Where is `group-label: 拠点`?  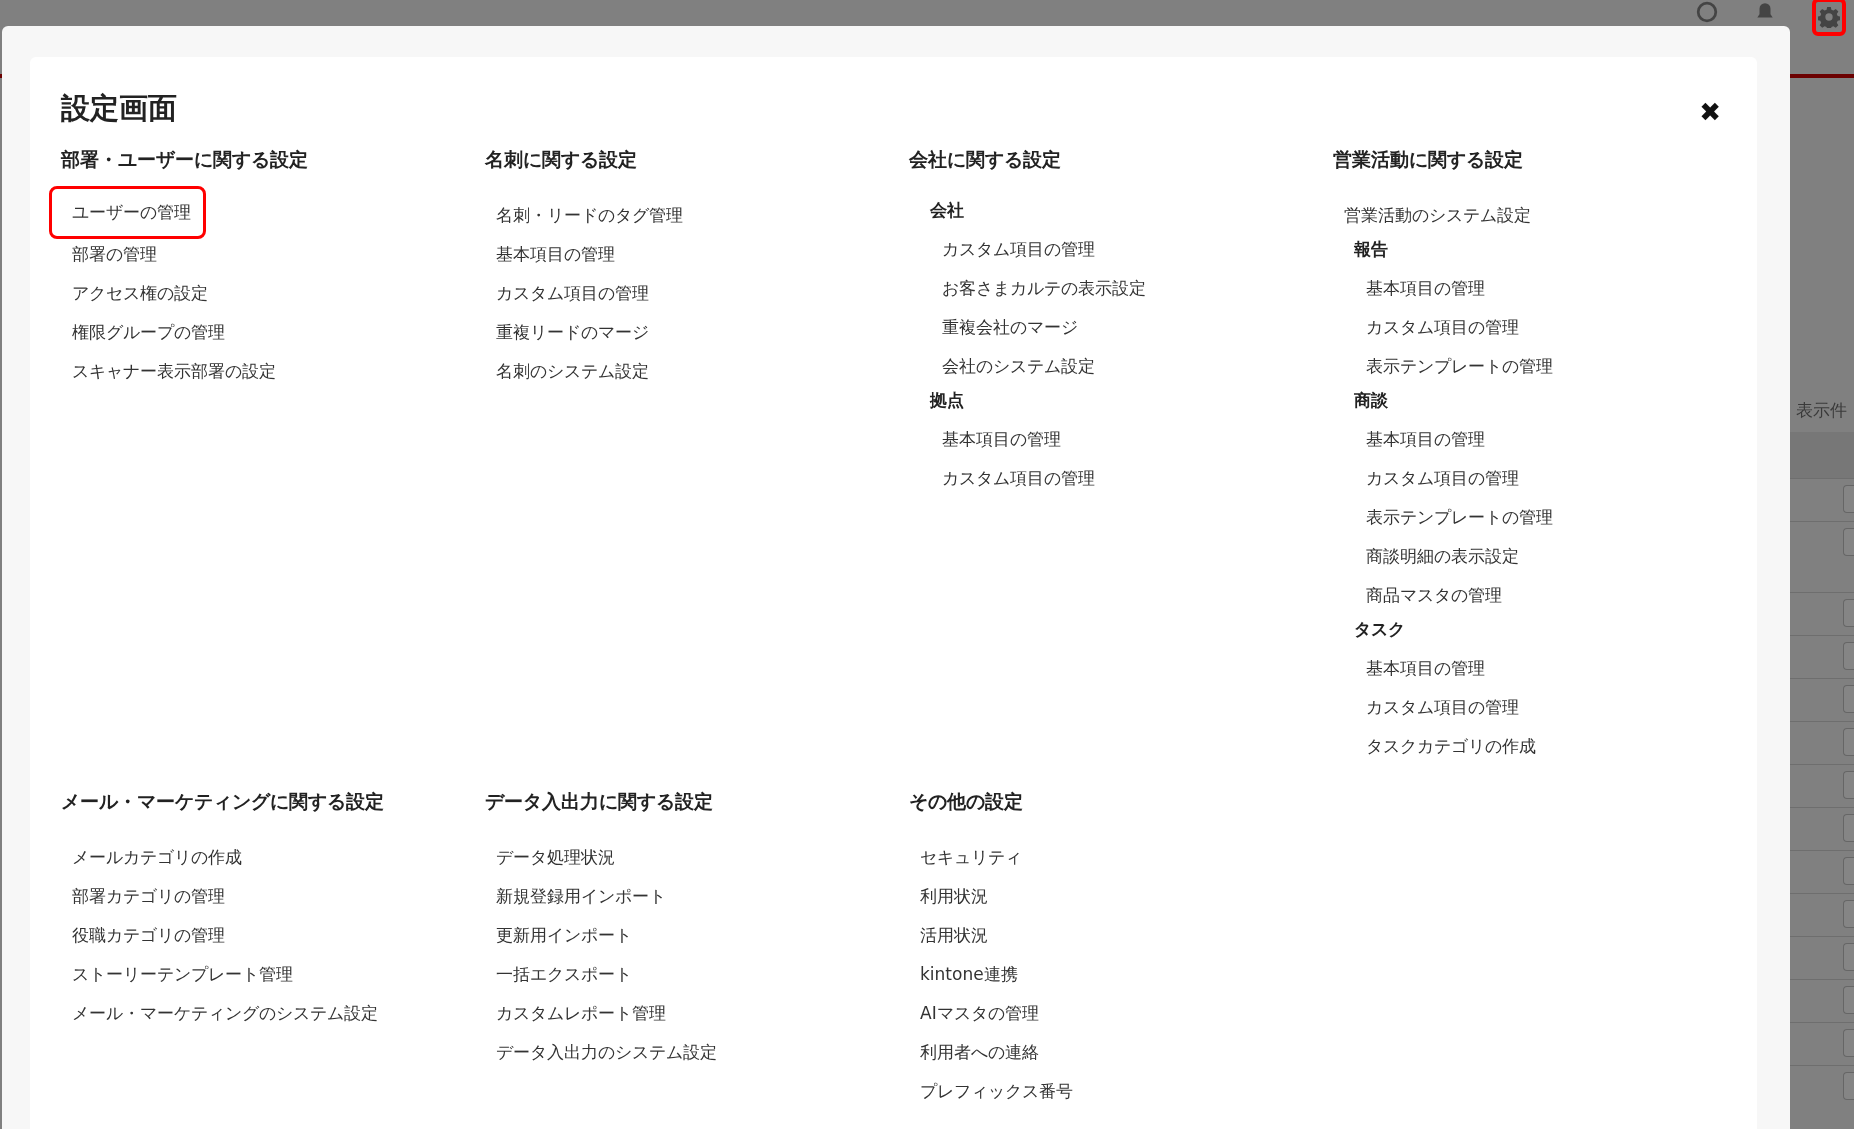 group-label: 拠点 is located at coordinates (947, 400).